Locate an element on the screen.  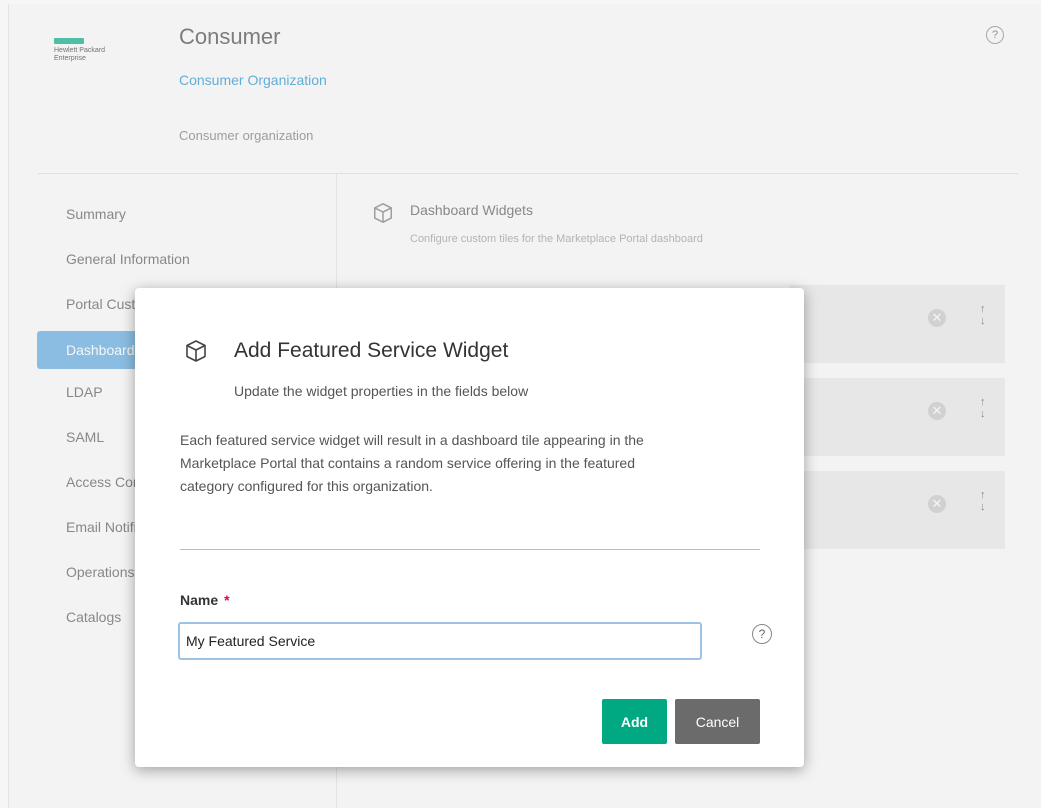
help-icon: ? is located at coordinates (762, 634).